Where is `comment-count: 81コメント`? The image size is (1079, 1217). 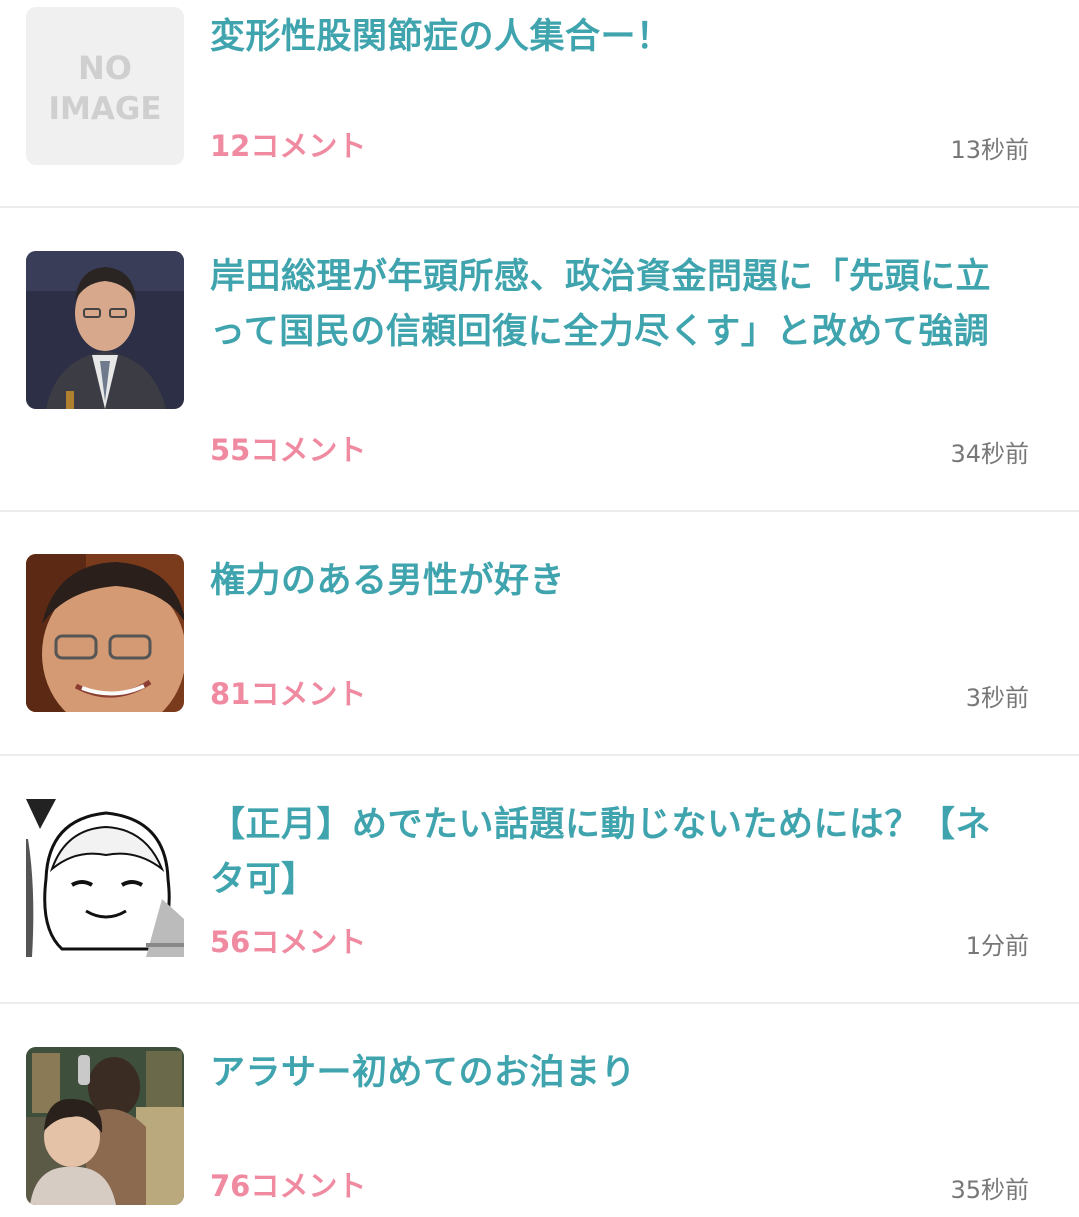
comment-count: 81コメント is located at coordinates (288, 694).